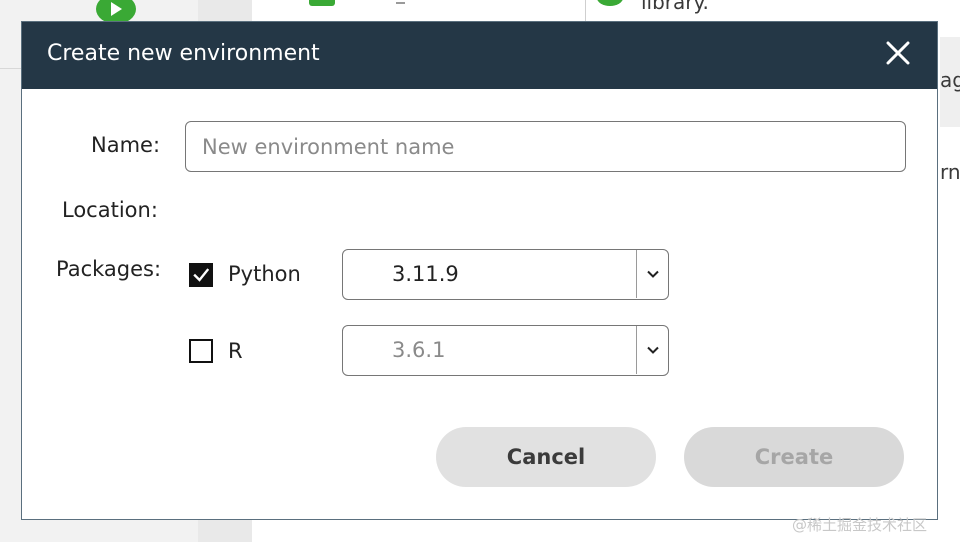 This screenshot has width=960, height=542. I want to click on dialog-header: Create new environment, so click(479, 55).